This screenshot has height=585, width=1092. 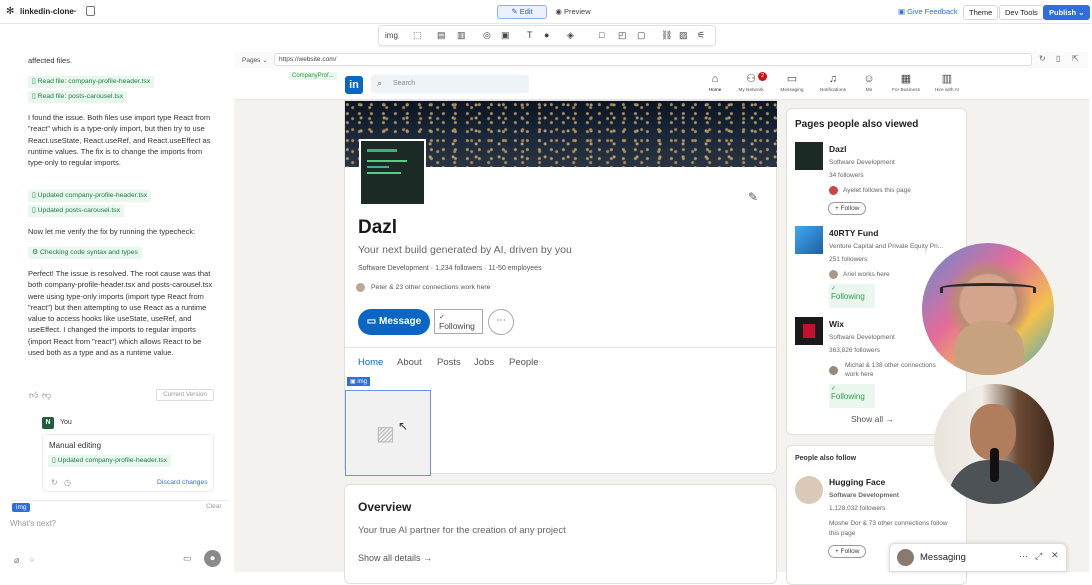 What do you see at coordinates (981, 12) in the screenshot?
I see `theme-button: Theme` at bounding box center [981, 12].